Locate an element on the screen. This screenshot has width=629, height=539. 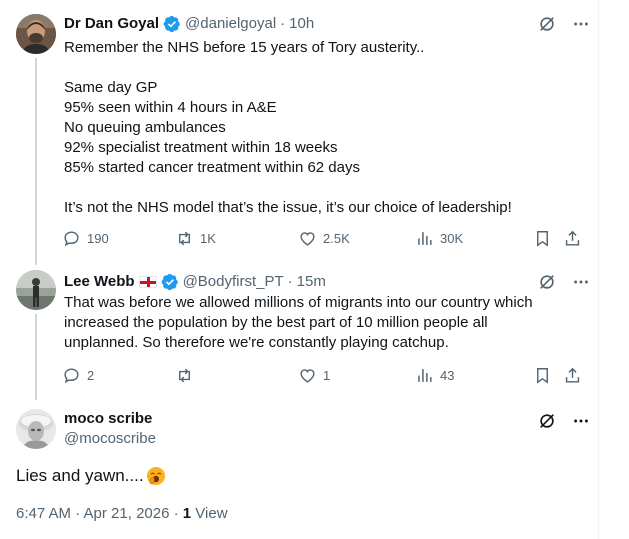
like-count: 2.5K is located at coordinates (336, 238).